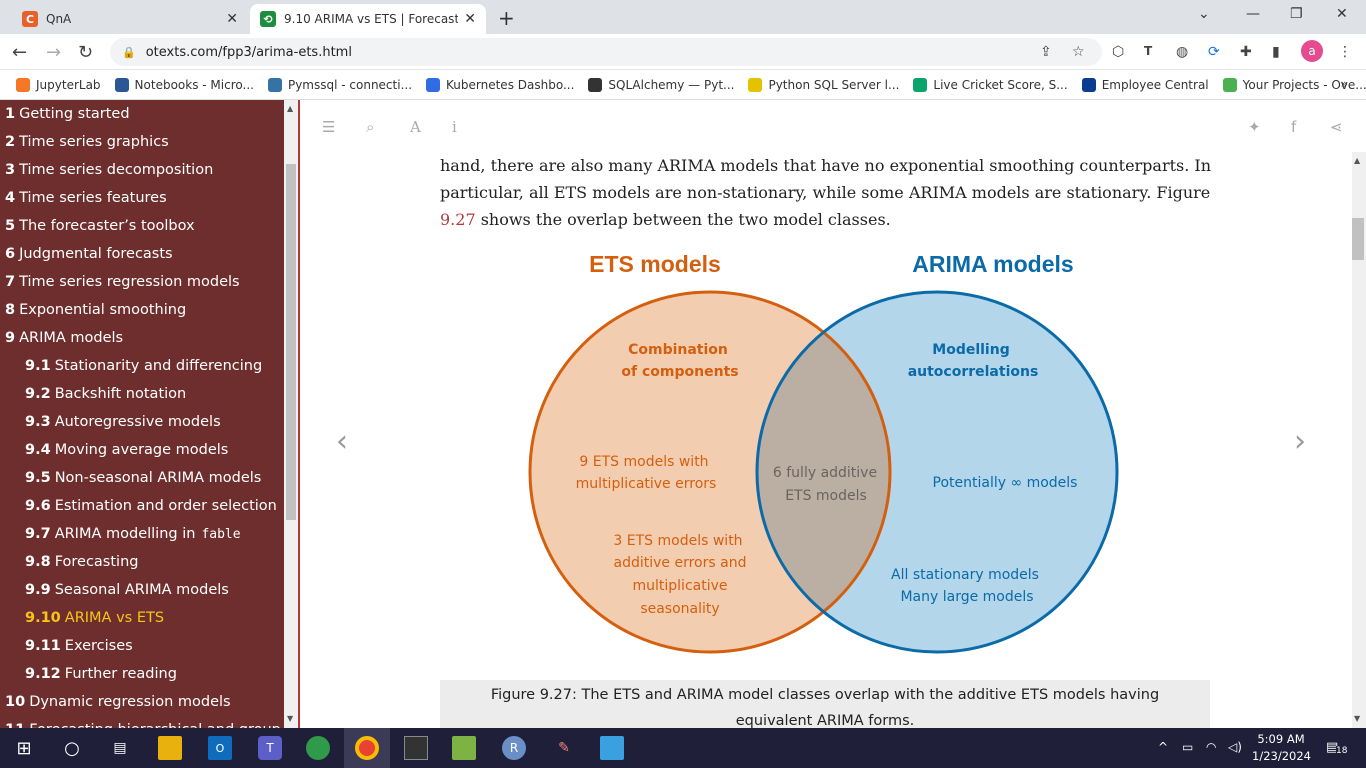 This screenshot has width=1366, height=768. Describe the element at coordinates (1211, 747) in the screenshot. I see `wifi-icon: ◠` at that location.